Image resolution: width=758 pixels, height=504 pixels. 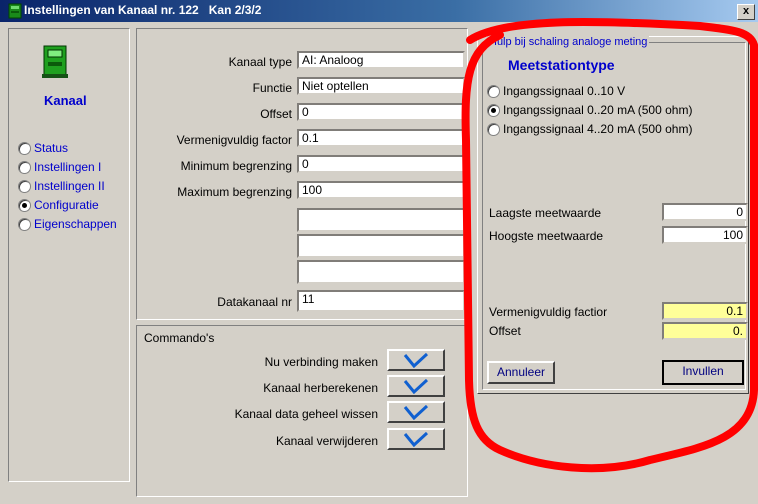 I want to click on option-0-20ma: Ingangssignaal 0..20 mA (500 ohm), so click(x=589, y=110).